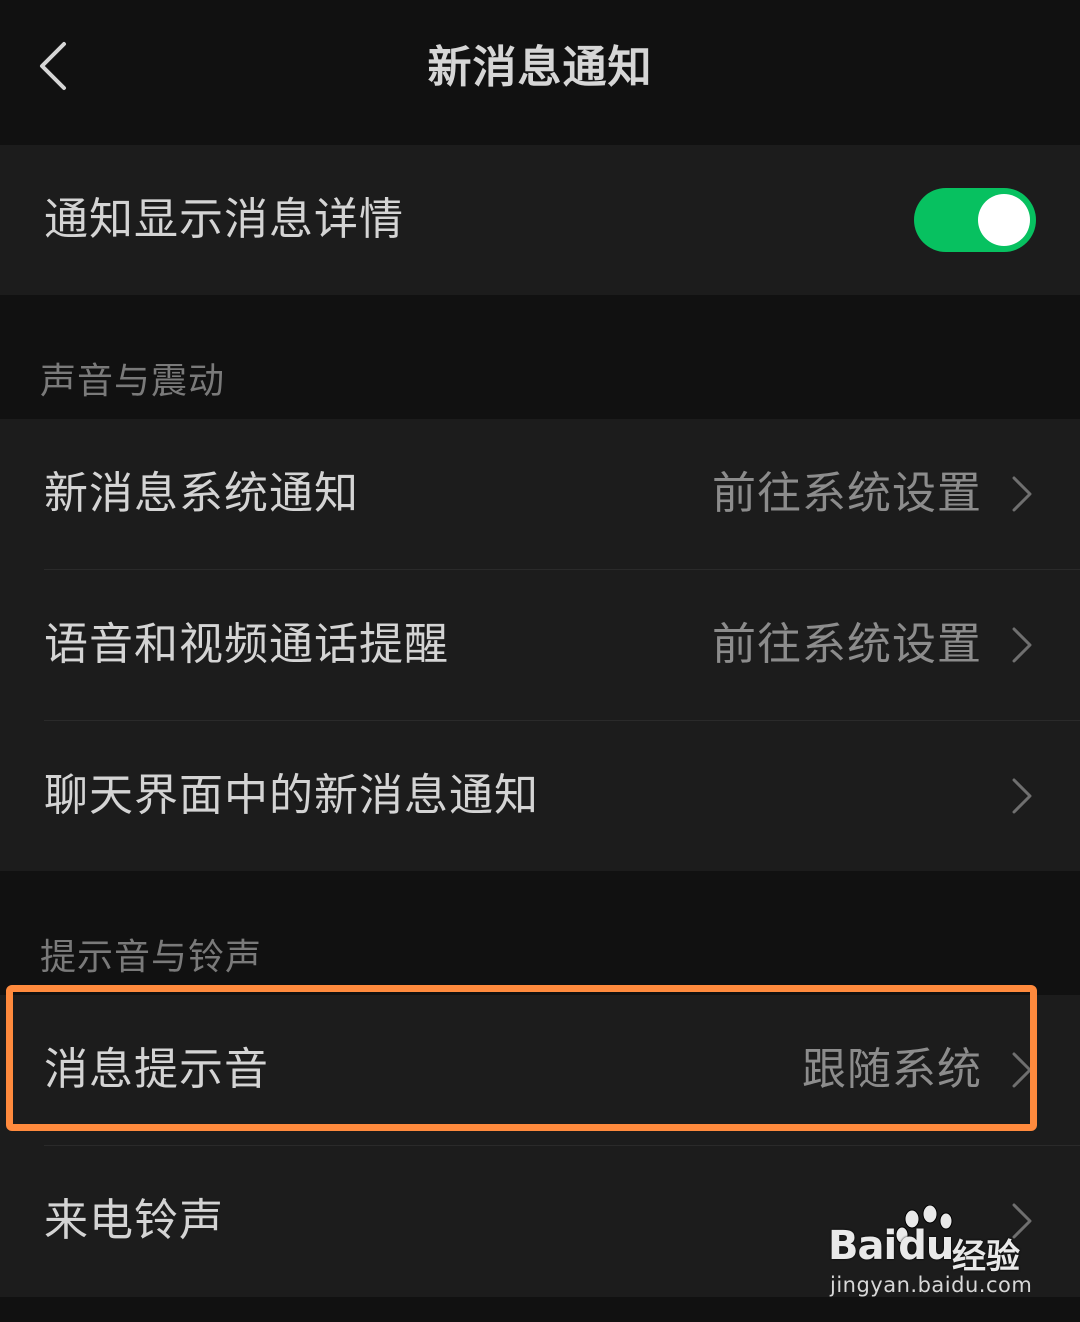 Image resolution: width=1080 pixels, height=1322 pixels. I want to click on list-item-message-tone: 消息提示音 跟随系统, so click(540, 1070).